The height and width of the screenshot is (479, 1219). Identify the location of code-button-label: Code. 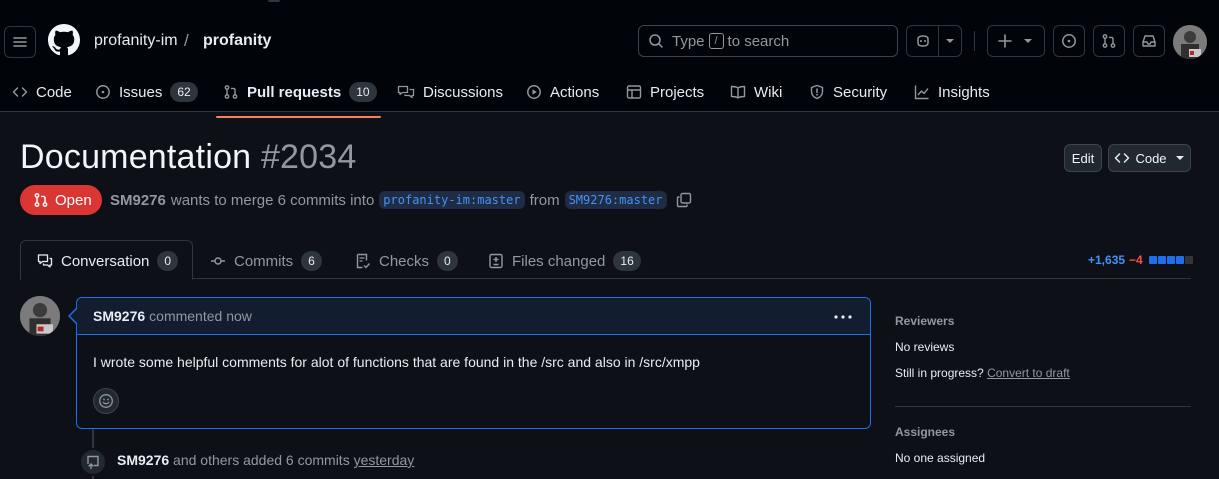
(1151, 158).